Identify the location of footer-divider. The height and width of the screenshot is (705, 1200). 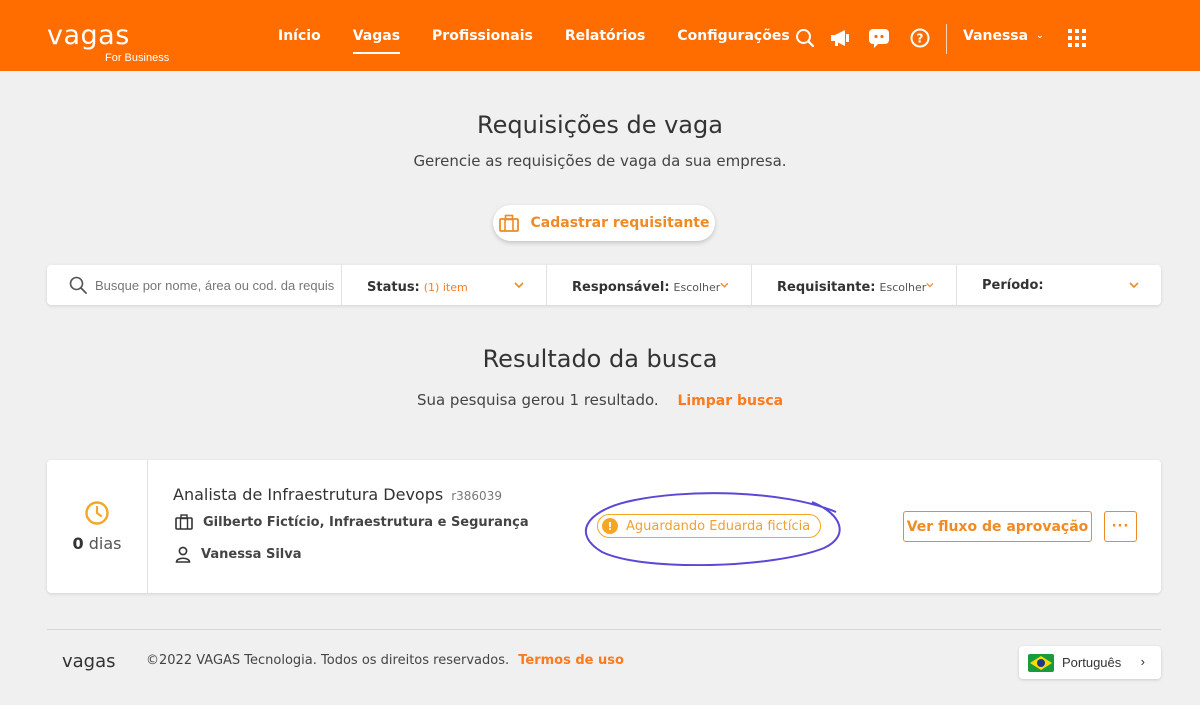
(604, 629).